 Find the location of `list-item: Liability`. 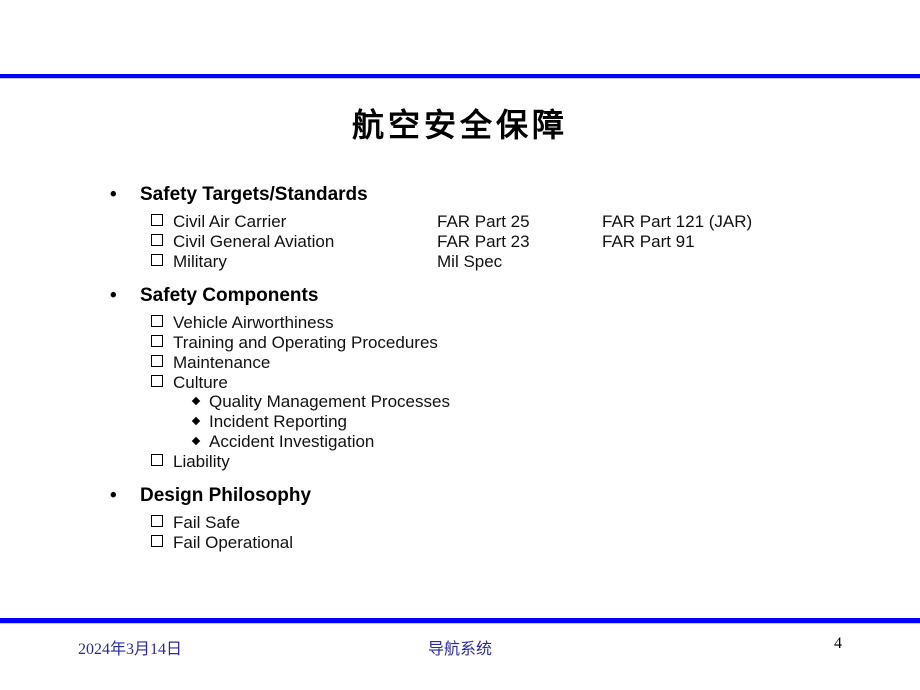

list-item: Liability is located at coordinates (190, 462).